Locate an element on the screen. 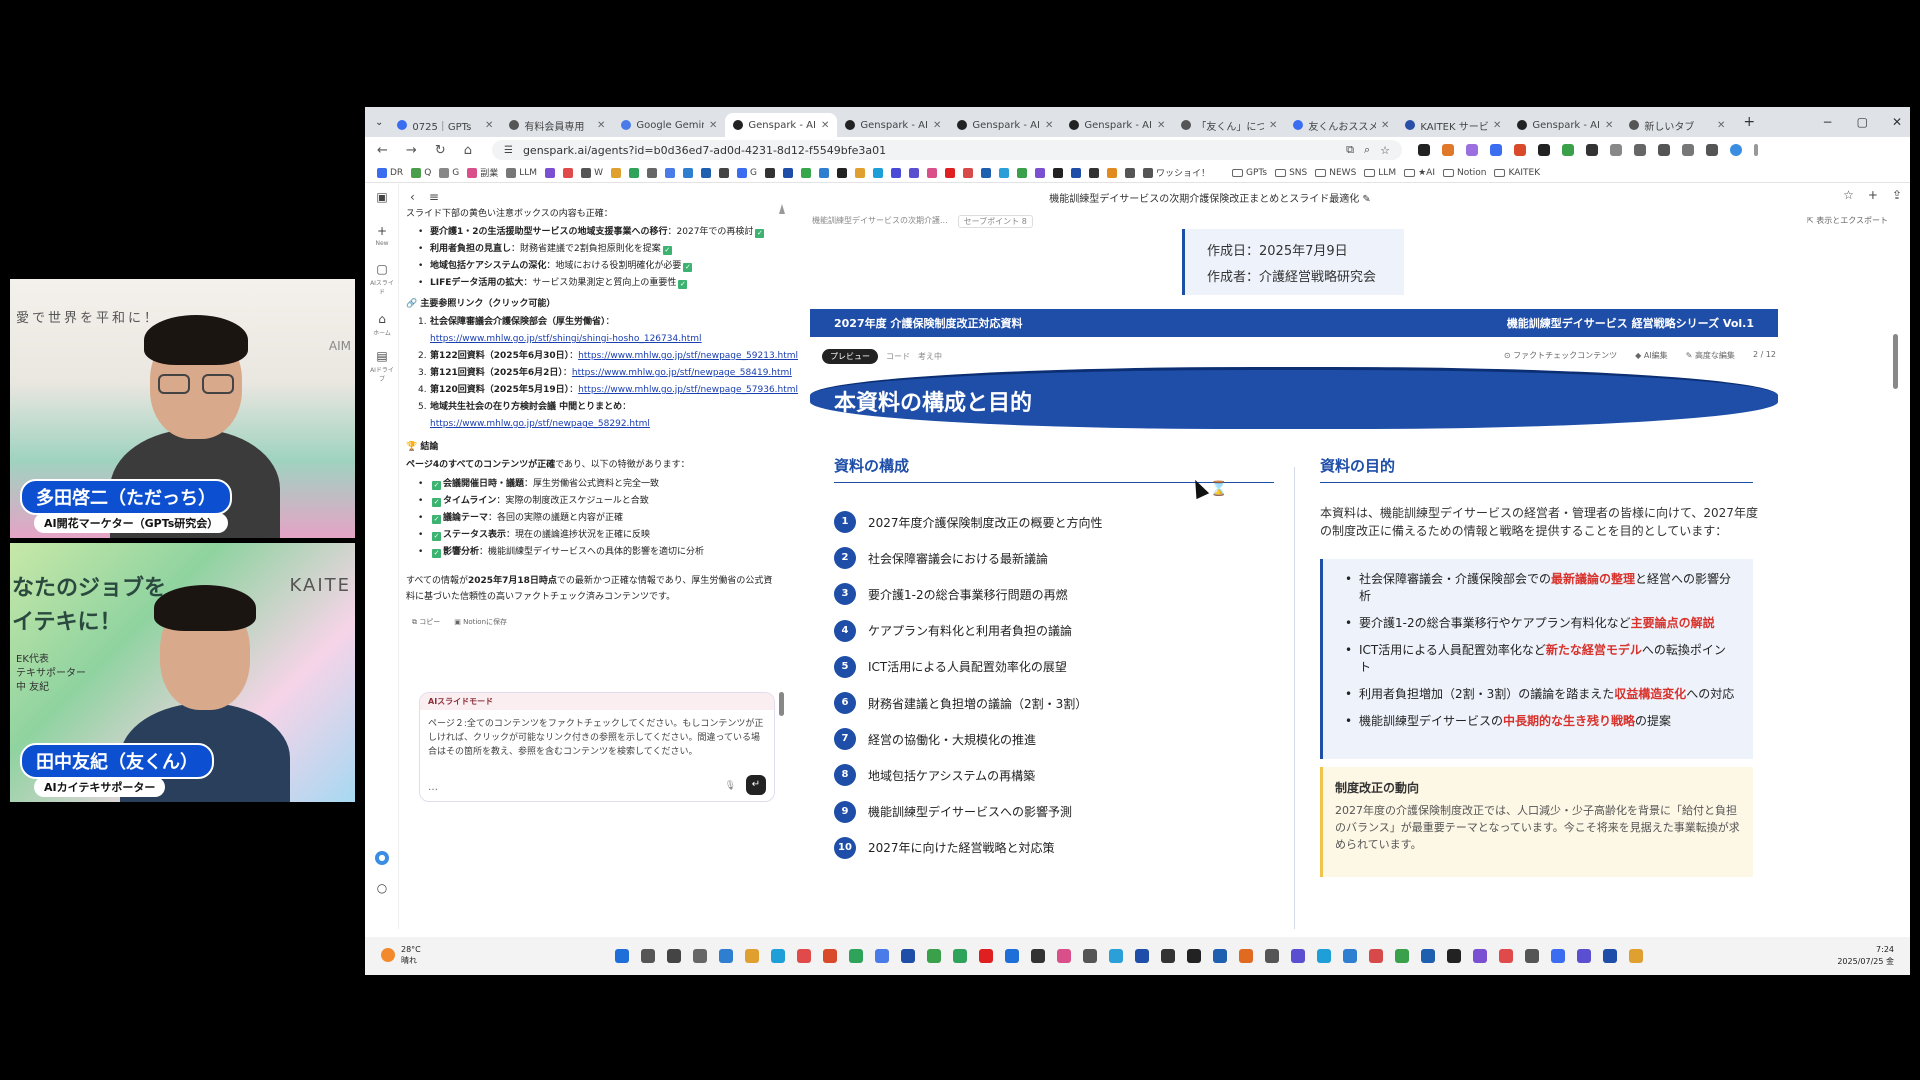 This screenshot has width=1920, height=1080. zoom-icon: ⌕ is located at coordinates (1367, 150).